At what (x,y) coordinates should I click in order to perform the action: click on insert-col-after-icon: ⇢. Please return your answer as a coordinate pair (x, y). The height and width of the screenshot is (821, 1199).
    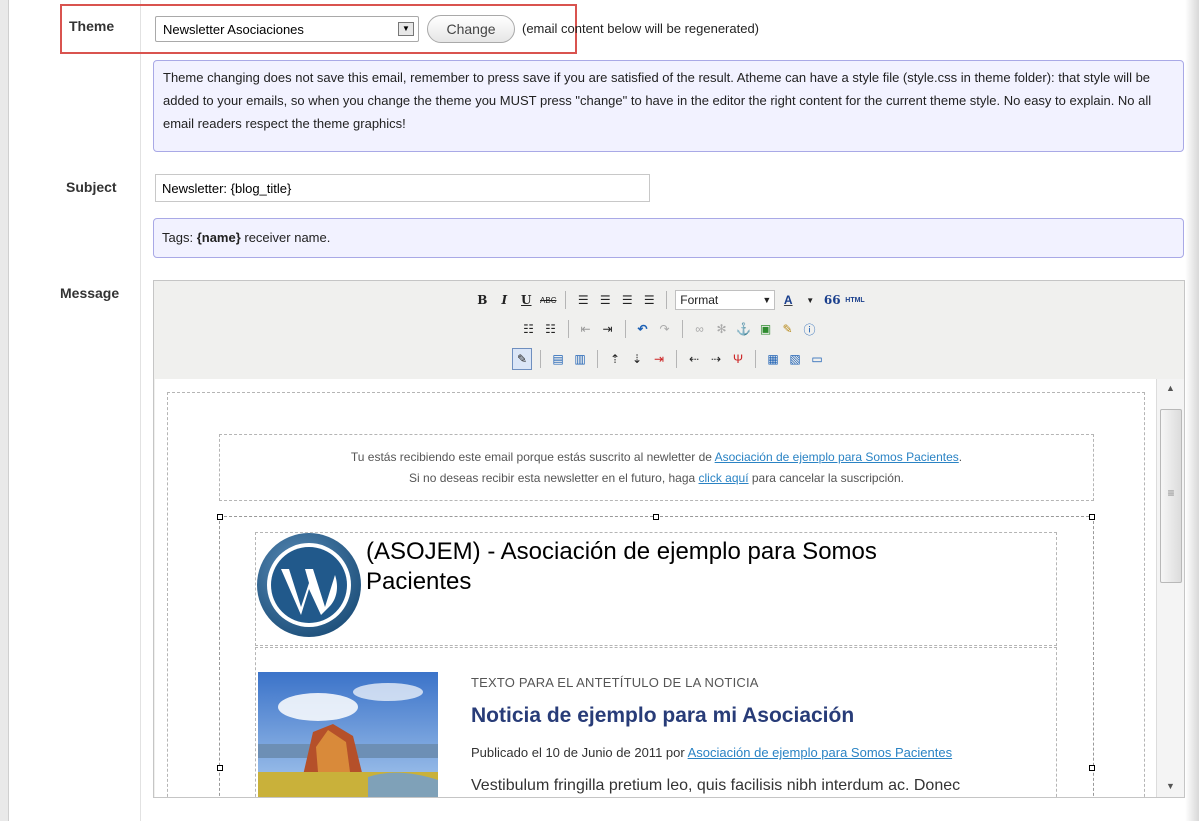
    Looking at the image, I should click on (716, 359).